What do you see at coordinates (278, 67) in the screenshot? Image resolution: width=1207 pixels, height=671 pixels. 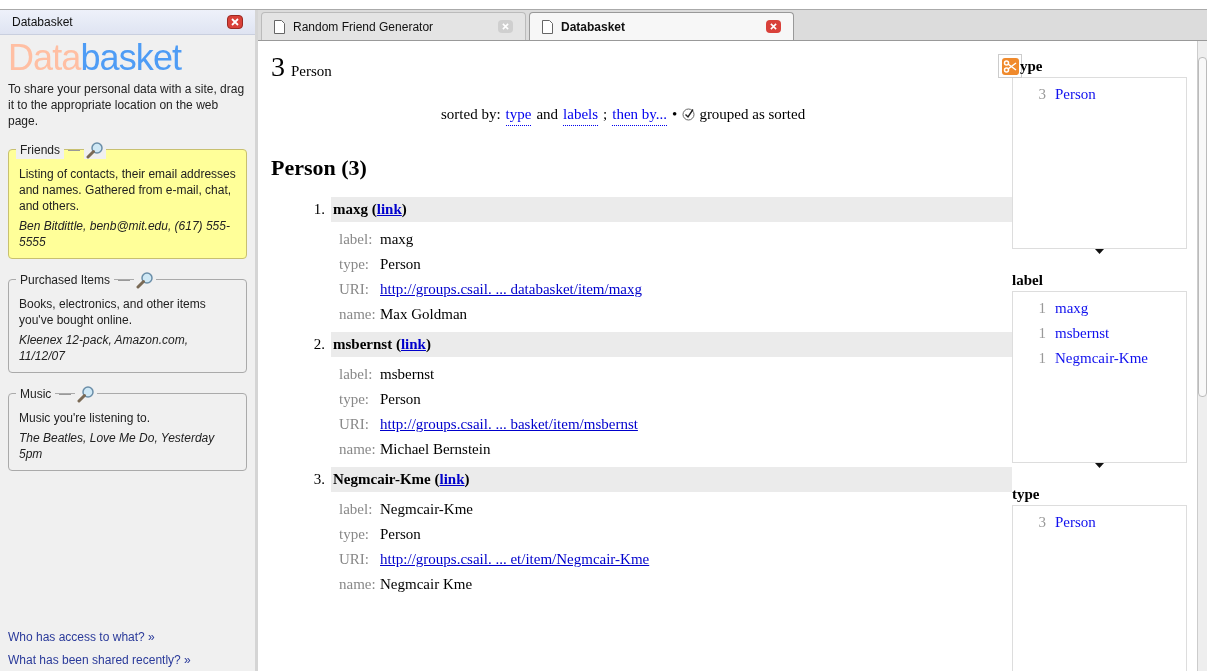 I see `result-count: 3` at bounding box center [278, 67].